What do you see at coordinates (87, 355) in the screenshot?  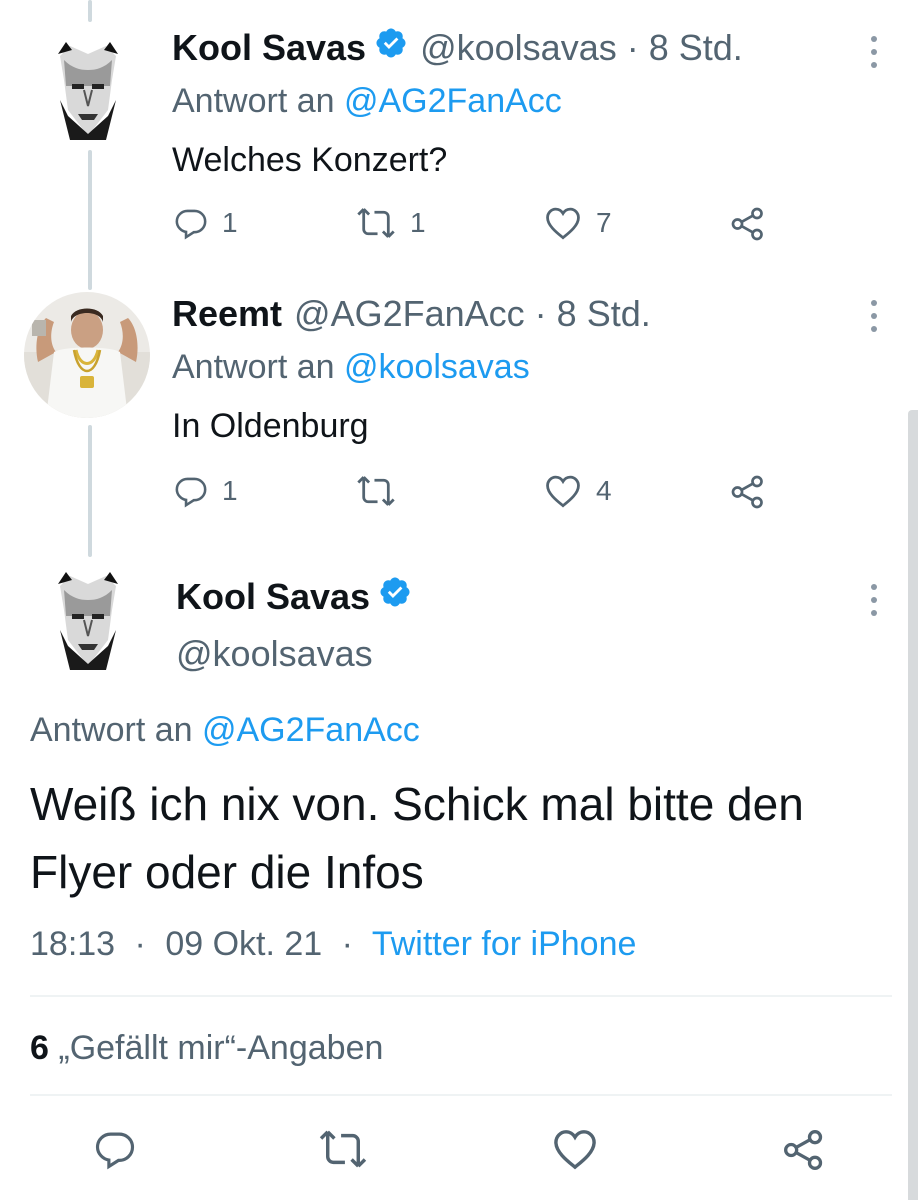 I see `avatar-reemt` at bounding box center [87, 355].